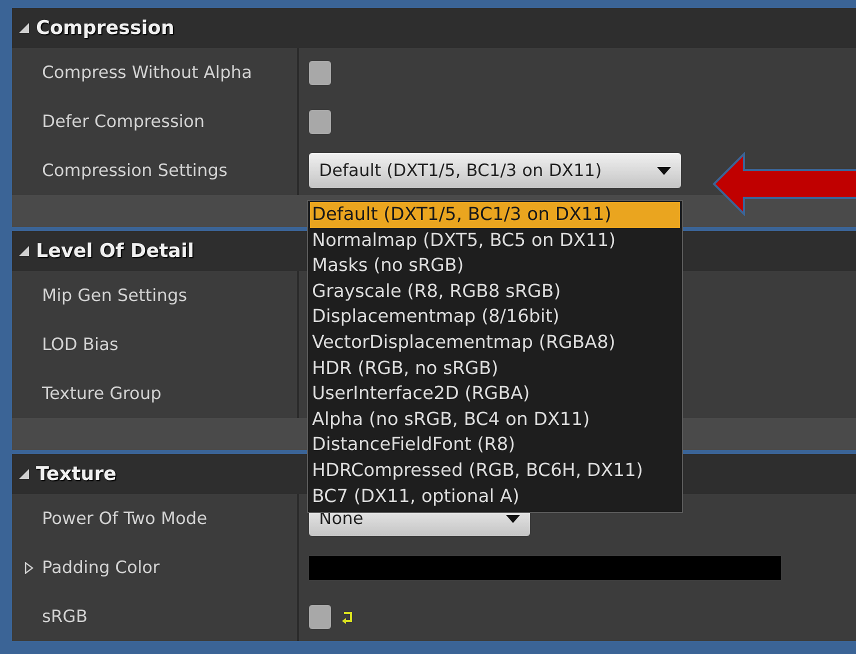 The width and height of the screenshot is (856, 654). Describe the element at coordinates (65, 616) in the screenshot. I see `property-label: sRGB` at that location.